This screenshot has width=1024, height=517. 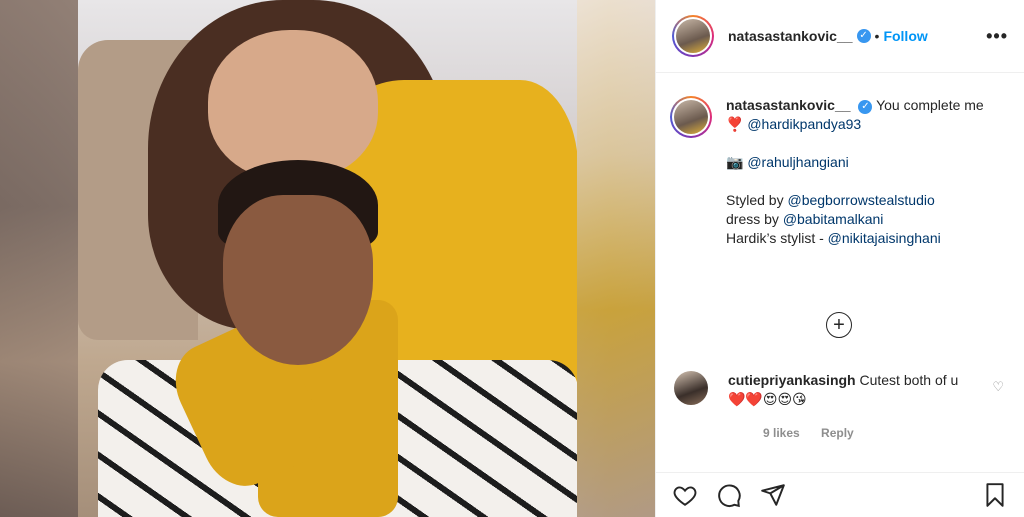 What do you see at coordinates (735, 162) in the screenshot?
I see `camera-emoji-icon: 📷` at bounding box center [735, 162].